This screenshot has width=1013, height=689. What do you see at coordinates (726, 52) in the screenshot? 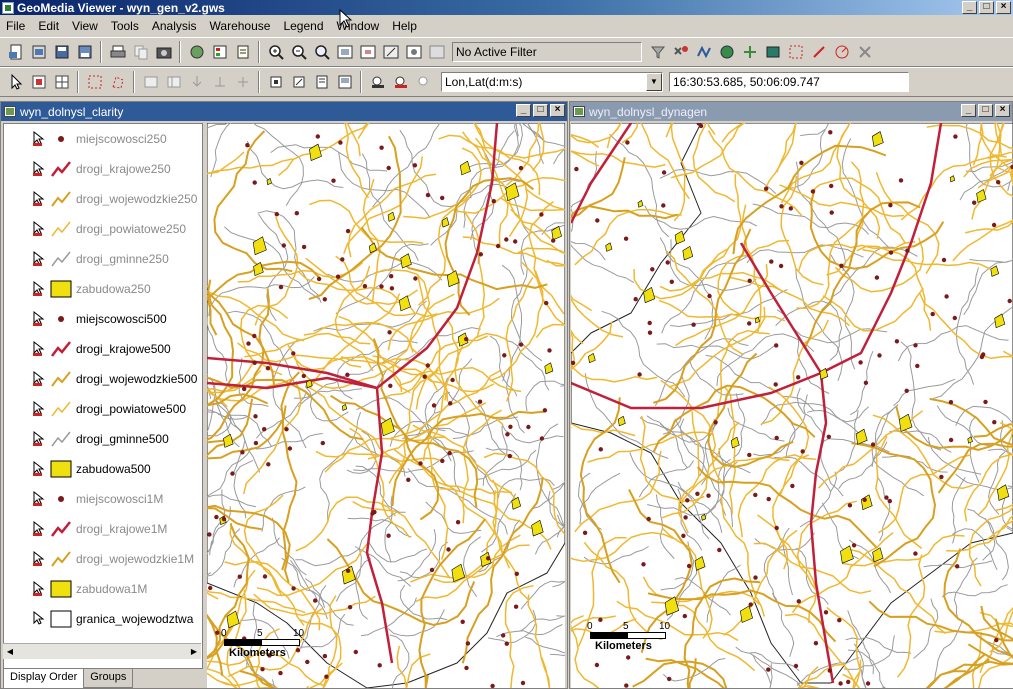
I see `spatial-query-icon` at bounding box center [726, 52].